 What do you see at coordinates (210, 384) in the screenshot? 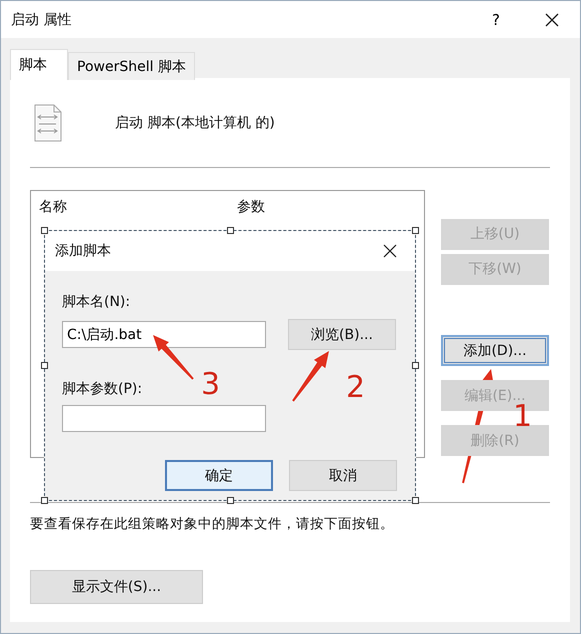
I see `step-number: 3` at bounding box center [210, 384].